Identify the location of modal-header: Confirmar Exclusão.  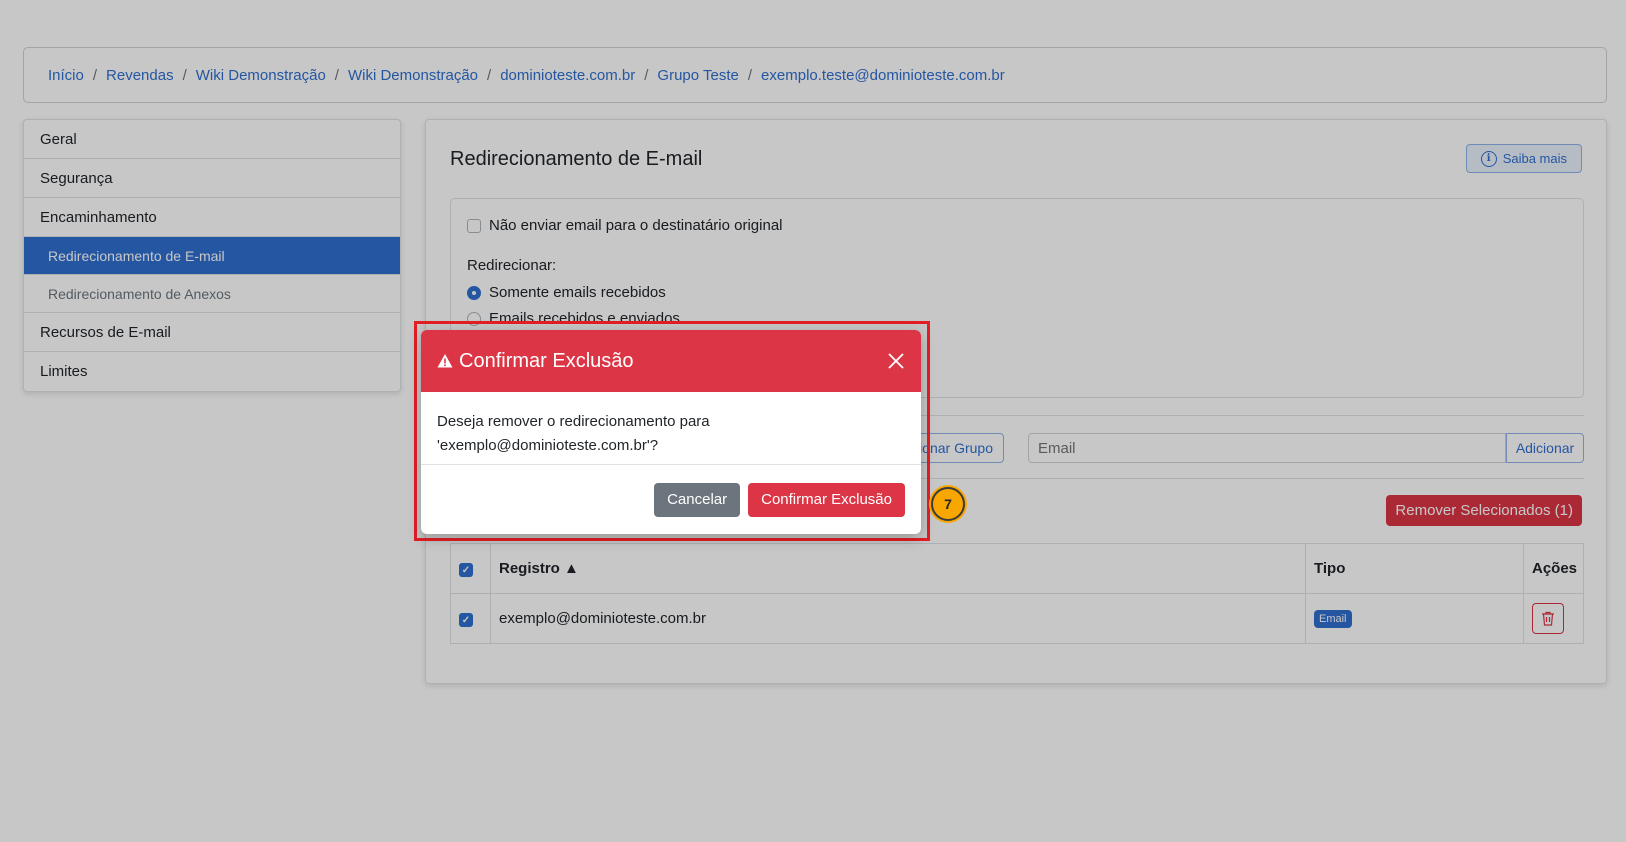
(671, 361).